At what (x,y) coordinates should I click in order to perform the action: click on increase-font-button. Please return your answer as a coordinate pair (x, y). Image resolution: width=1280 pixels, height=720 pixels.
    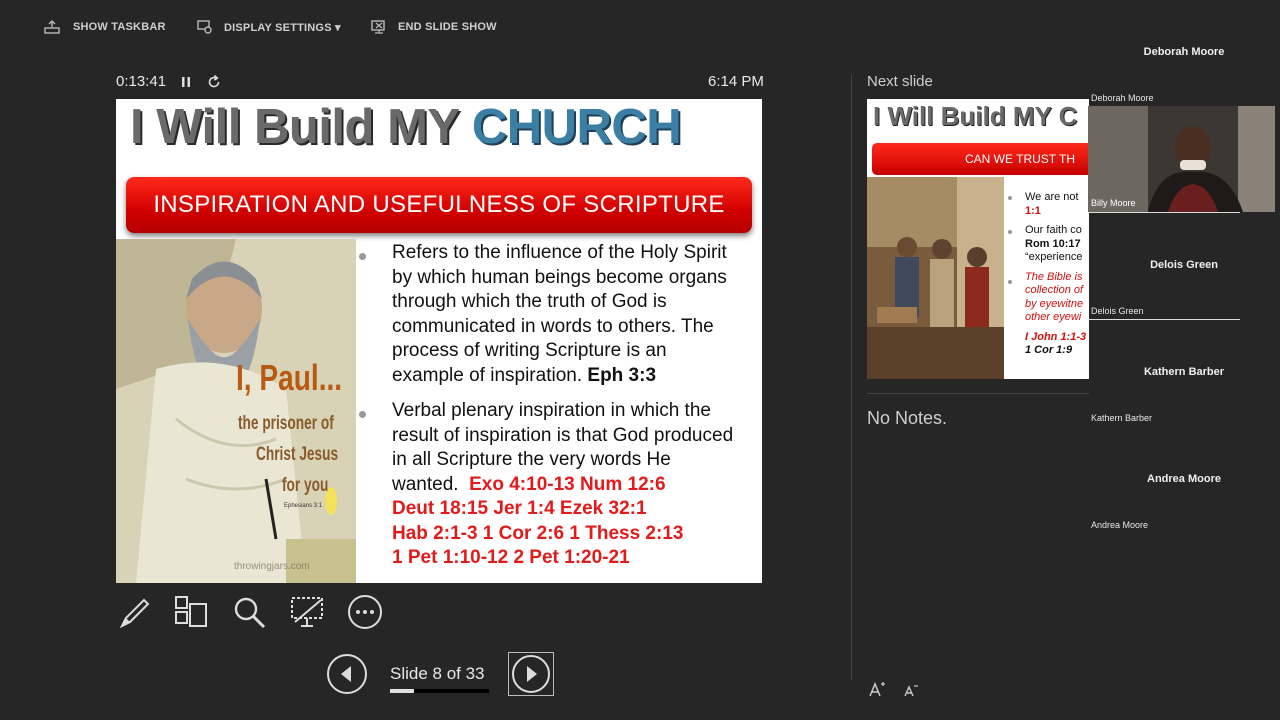
    Looking at the image, I should click on (877, 689).